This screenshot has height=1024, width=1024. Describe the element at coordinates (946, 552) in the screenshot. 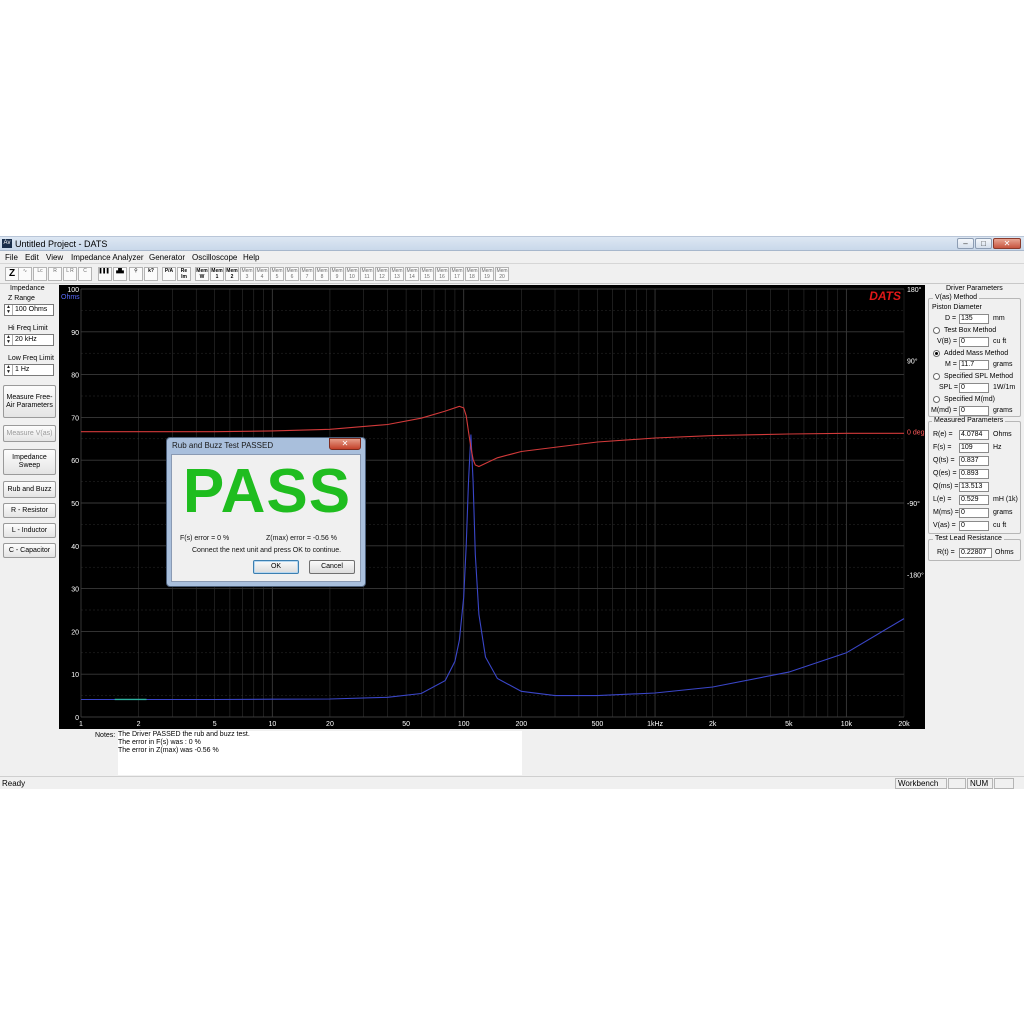

I see `rt-label: R(t) =` at that location.